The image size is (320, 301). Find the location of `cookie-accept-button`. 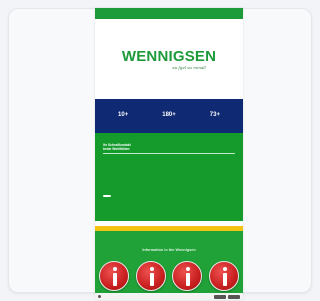

cookie-accept-button is located at coordinates (234, 296).